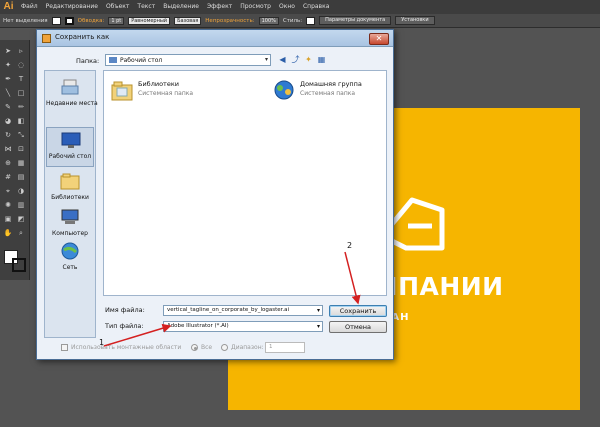 The width and height of the screenshot is (600, 427). I want to click on shape-builder-tool-icon: ⊕, so click(8, 163).